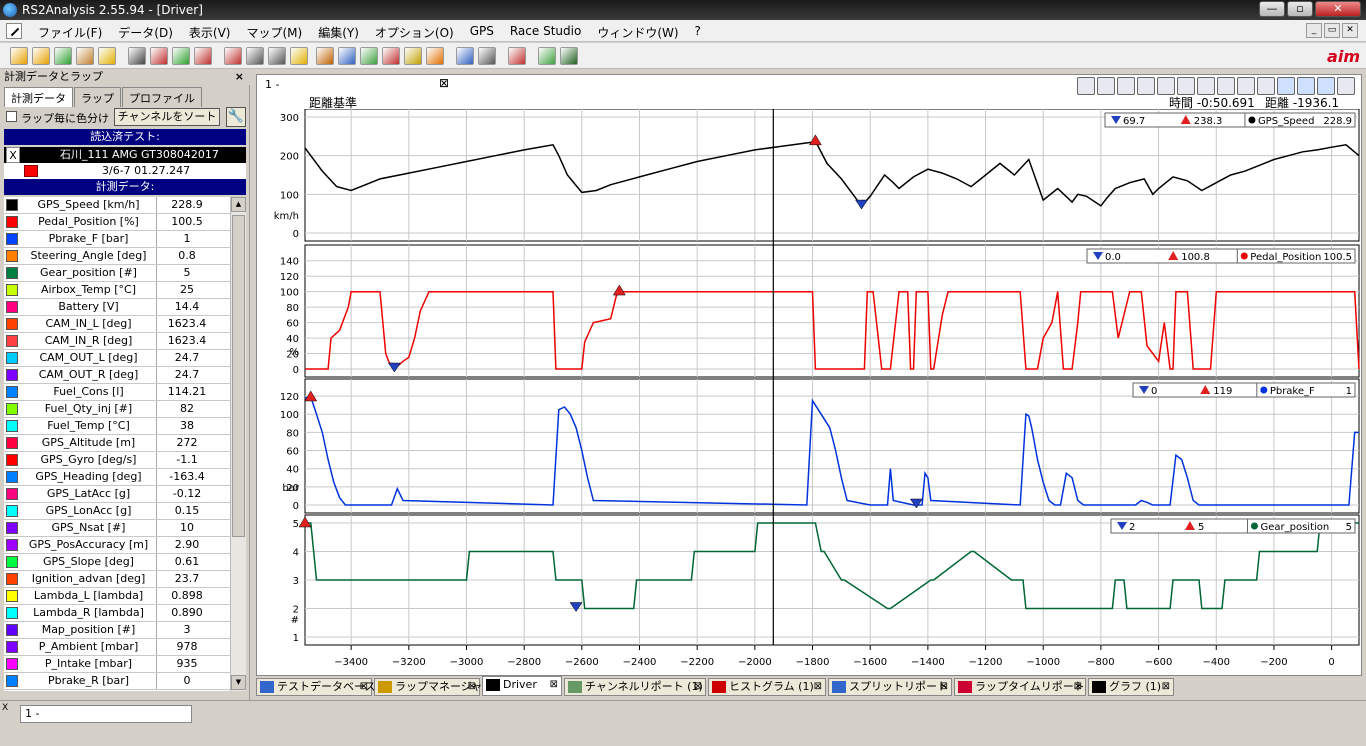 The image size is (1366, 746). Describe the element at coordinates (97, 97) in the screenshot. I see `tab-lap: ラップ` at that location.